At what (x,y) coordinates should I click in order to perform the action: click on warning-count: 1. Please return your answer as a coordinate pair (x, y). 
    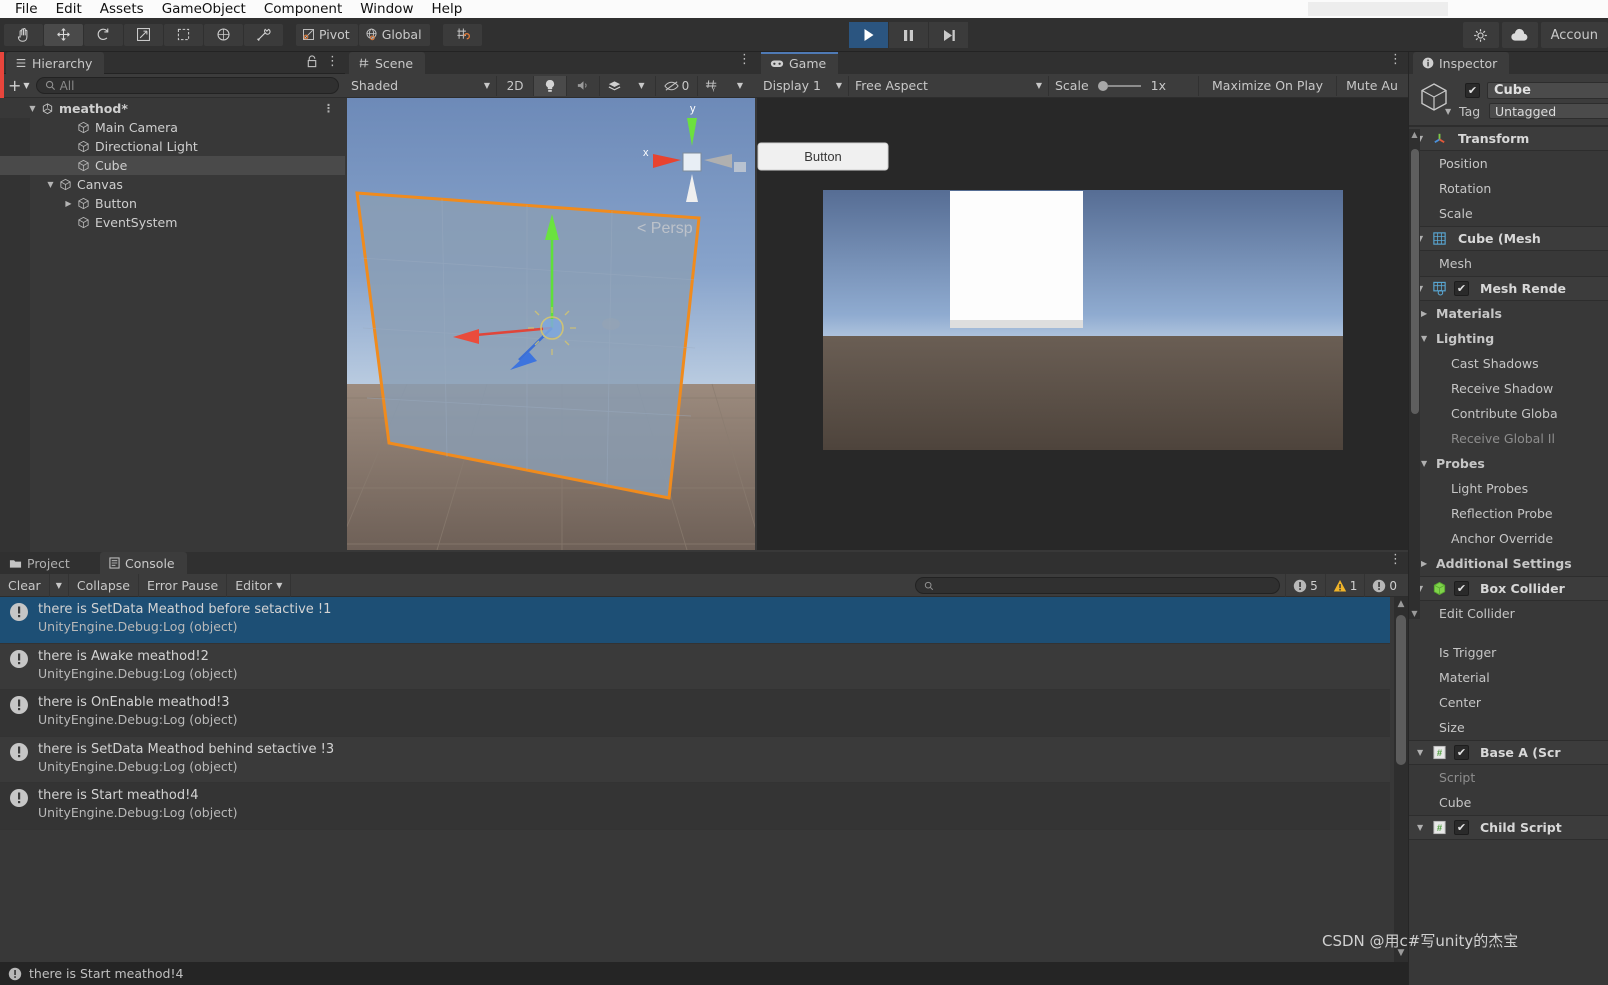
    Looking at the image, I should click on (1344, 585).